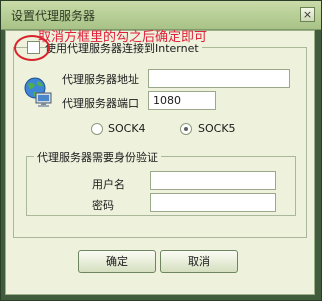  What do you see at coordinates (97, 129) in the screenshot?
I see `sock4-radio` at bounding box center [97, 129].